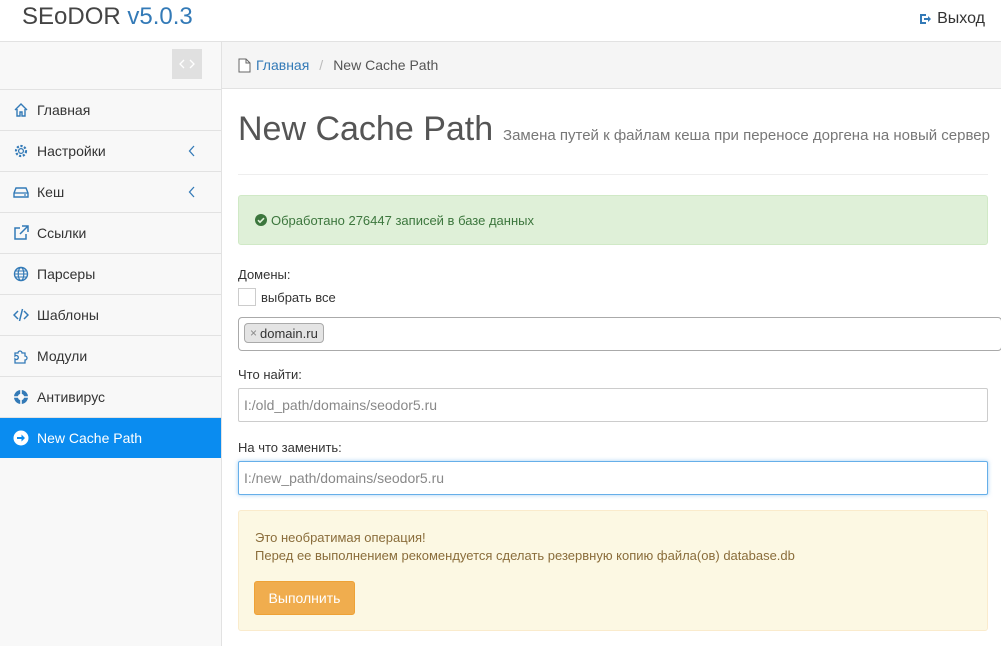  What do you see at coordinates (21, 151) in the screenshot?
I see `gear-icon` at bounding box center [21, 151].